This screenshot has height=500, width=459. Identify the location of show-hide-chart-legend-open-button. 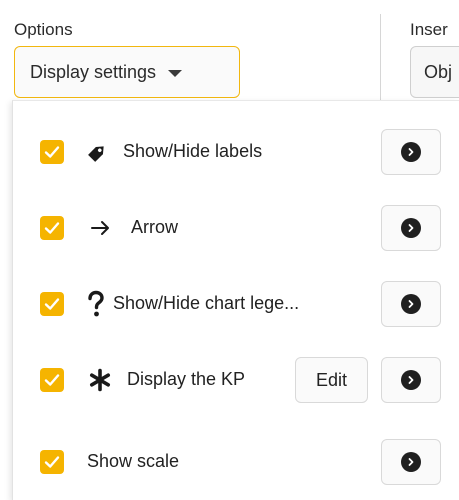
(411, 304).